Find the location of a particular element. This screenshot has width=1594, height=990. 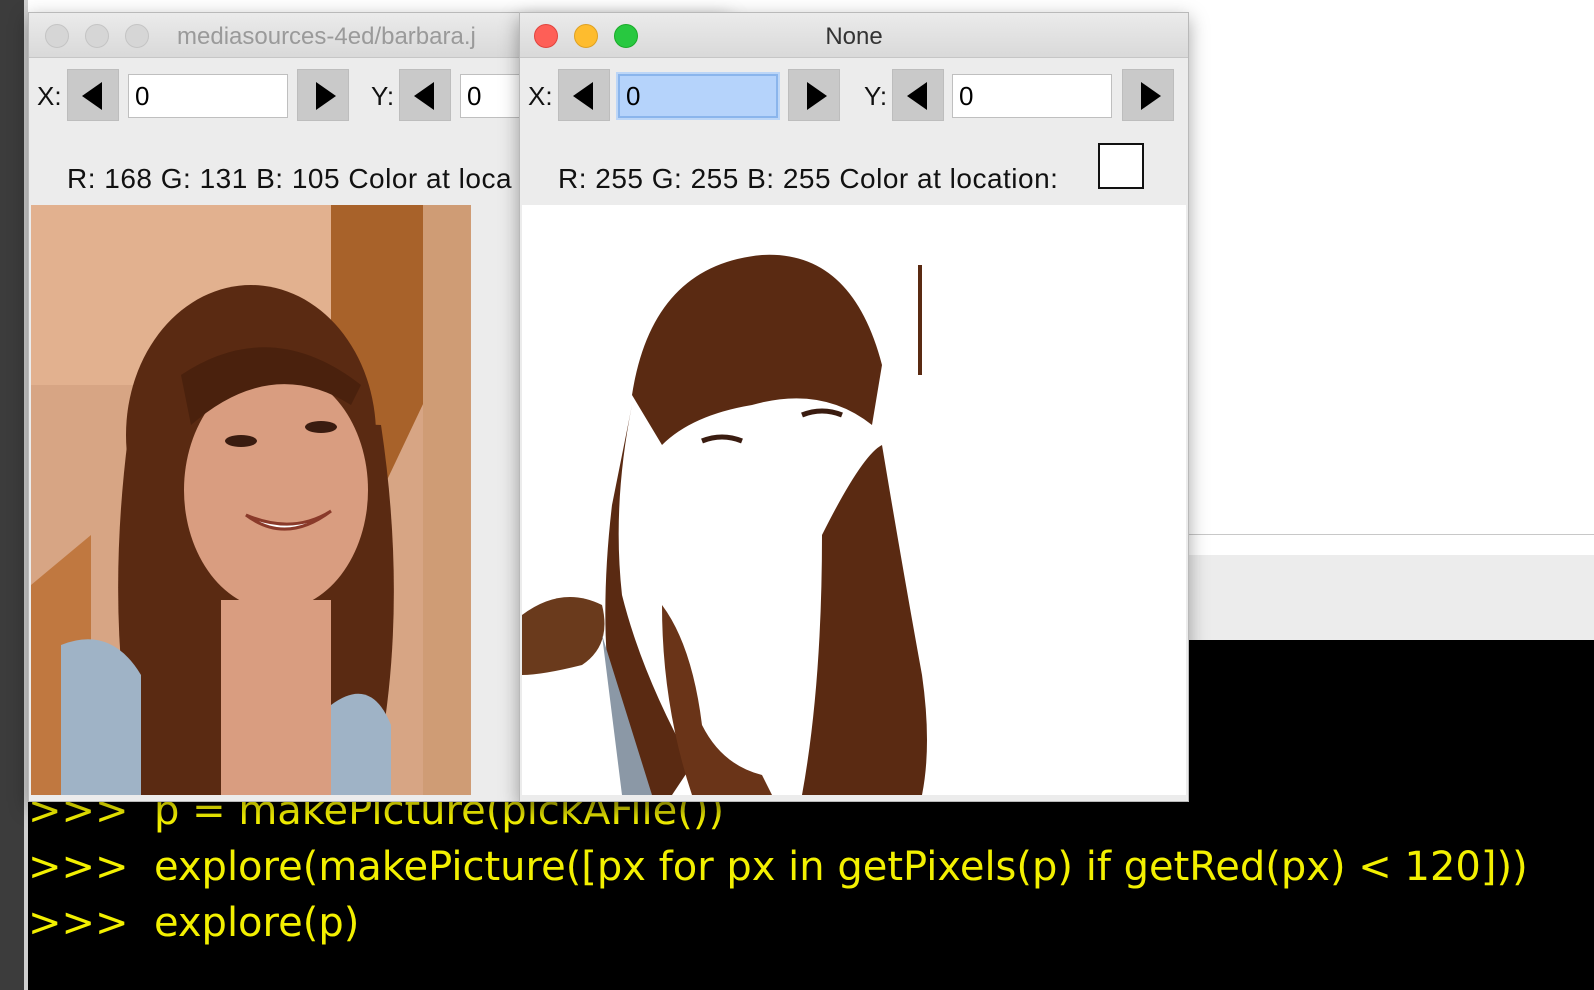

color-swatch is located at coordinates (1121, 166).